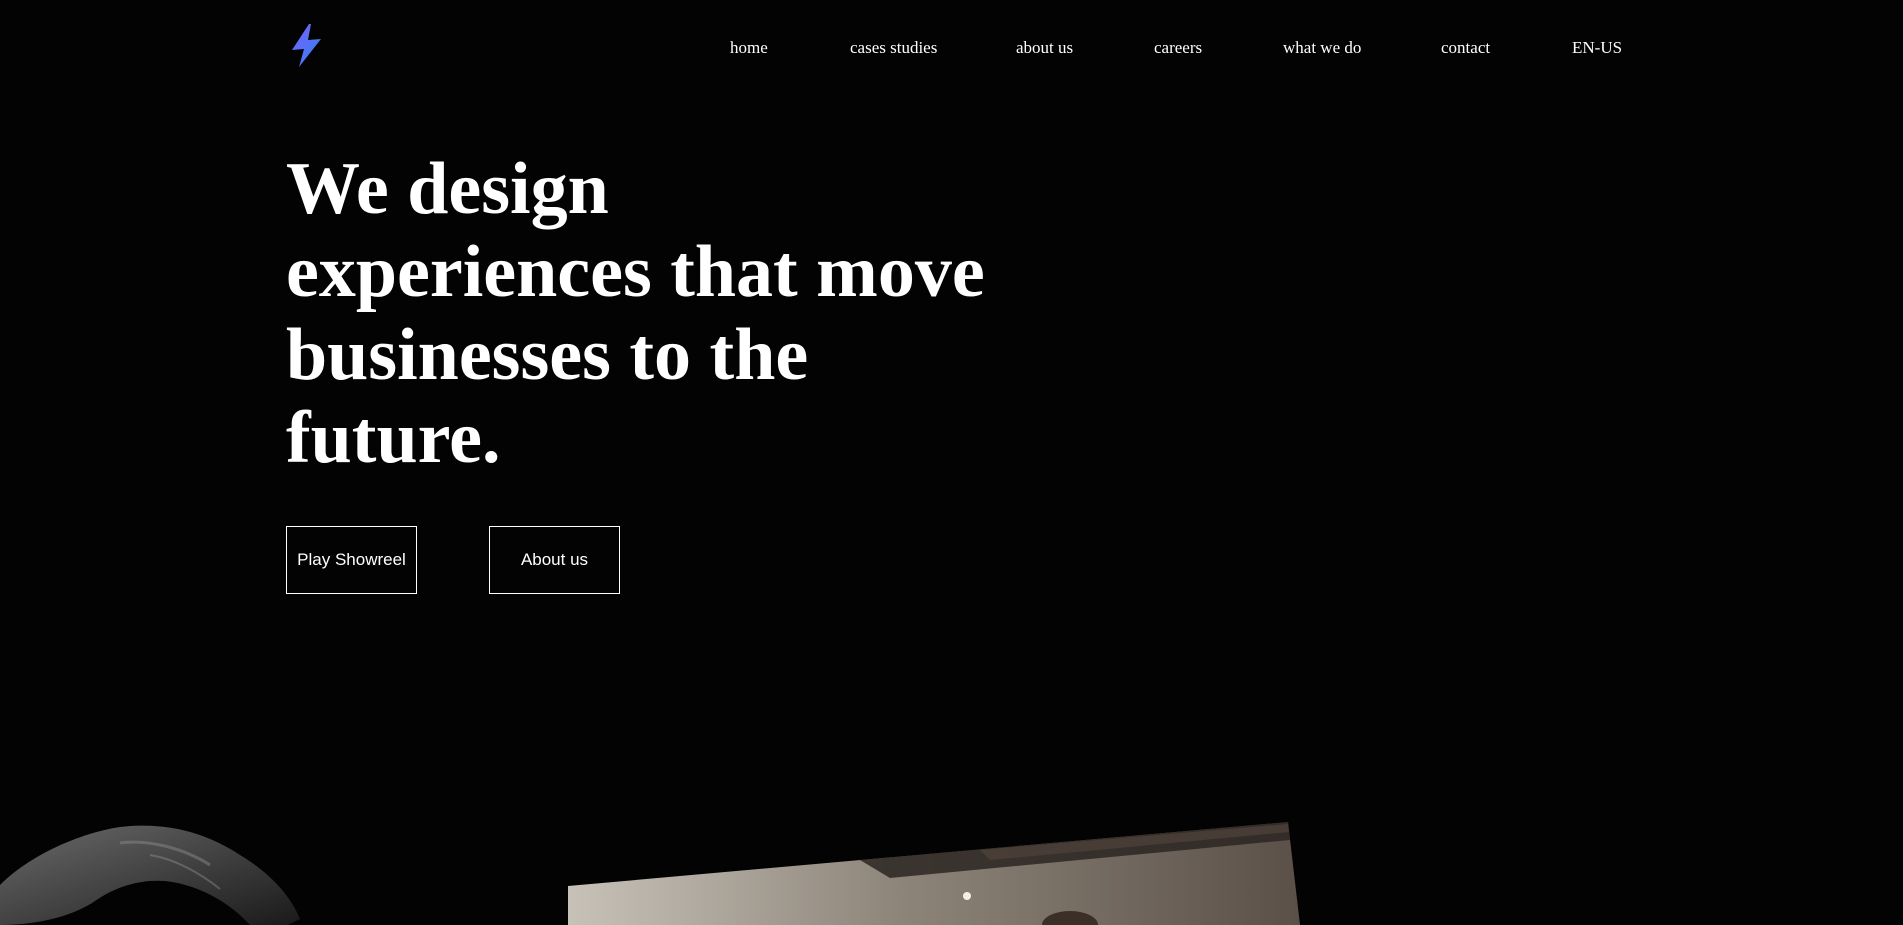 The height and width of the screenshot is (925, 1903). What do you see at coordinates (1044, 48) in the screenshot?
I see `nav-about-us: about us` at bounding box center [1044, 48].